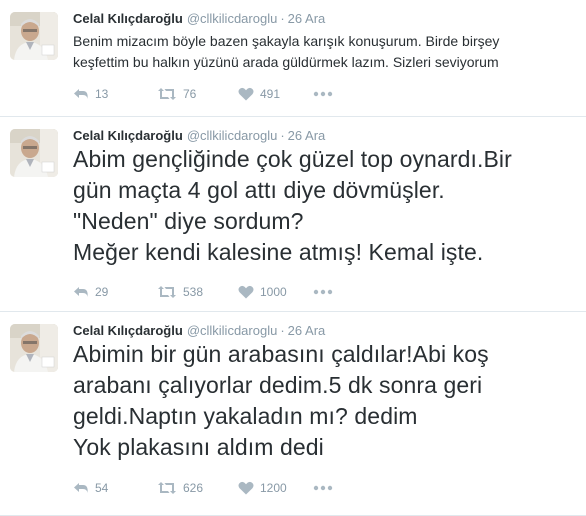  I want to click on reply-count: 29, so click(102, 292).